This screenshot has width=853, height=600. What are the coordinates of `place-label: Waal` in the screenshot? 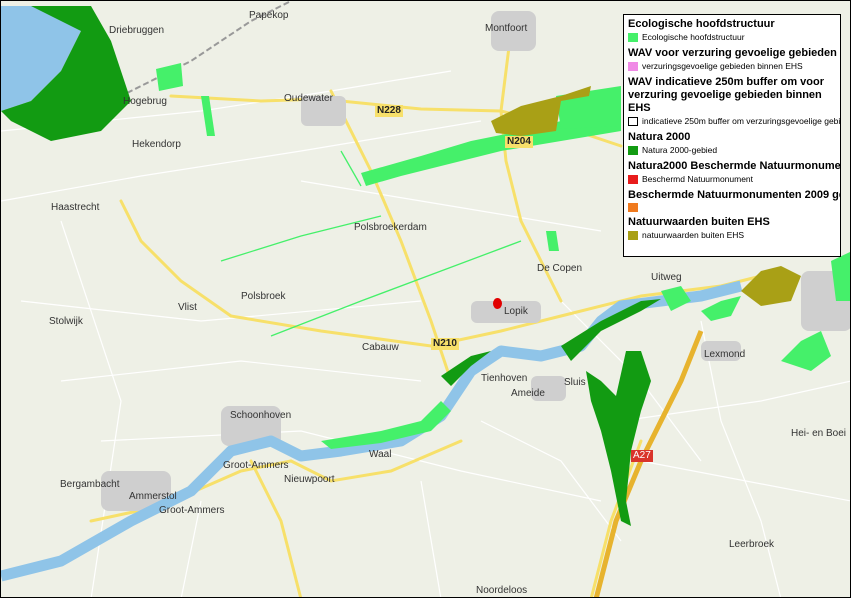 It's located at (380, 454).